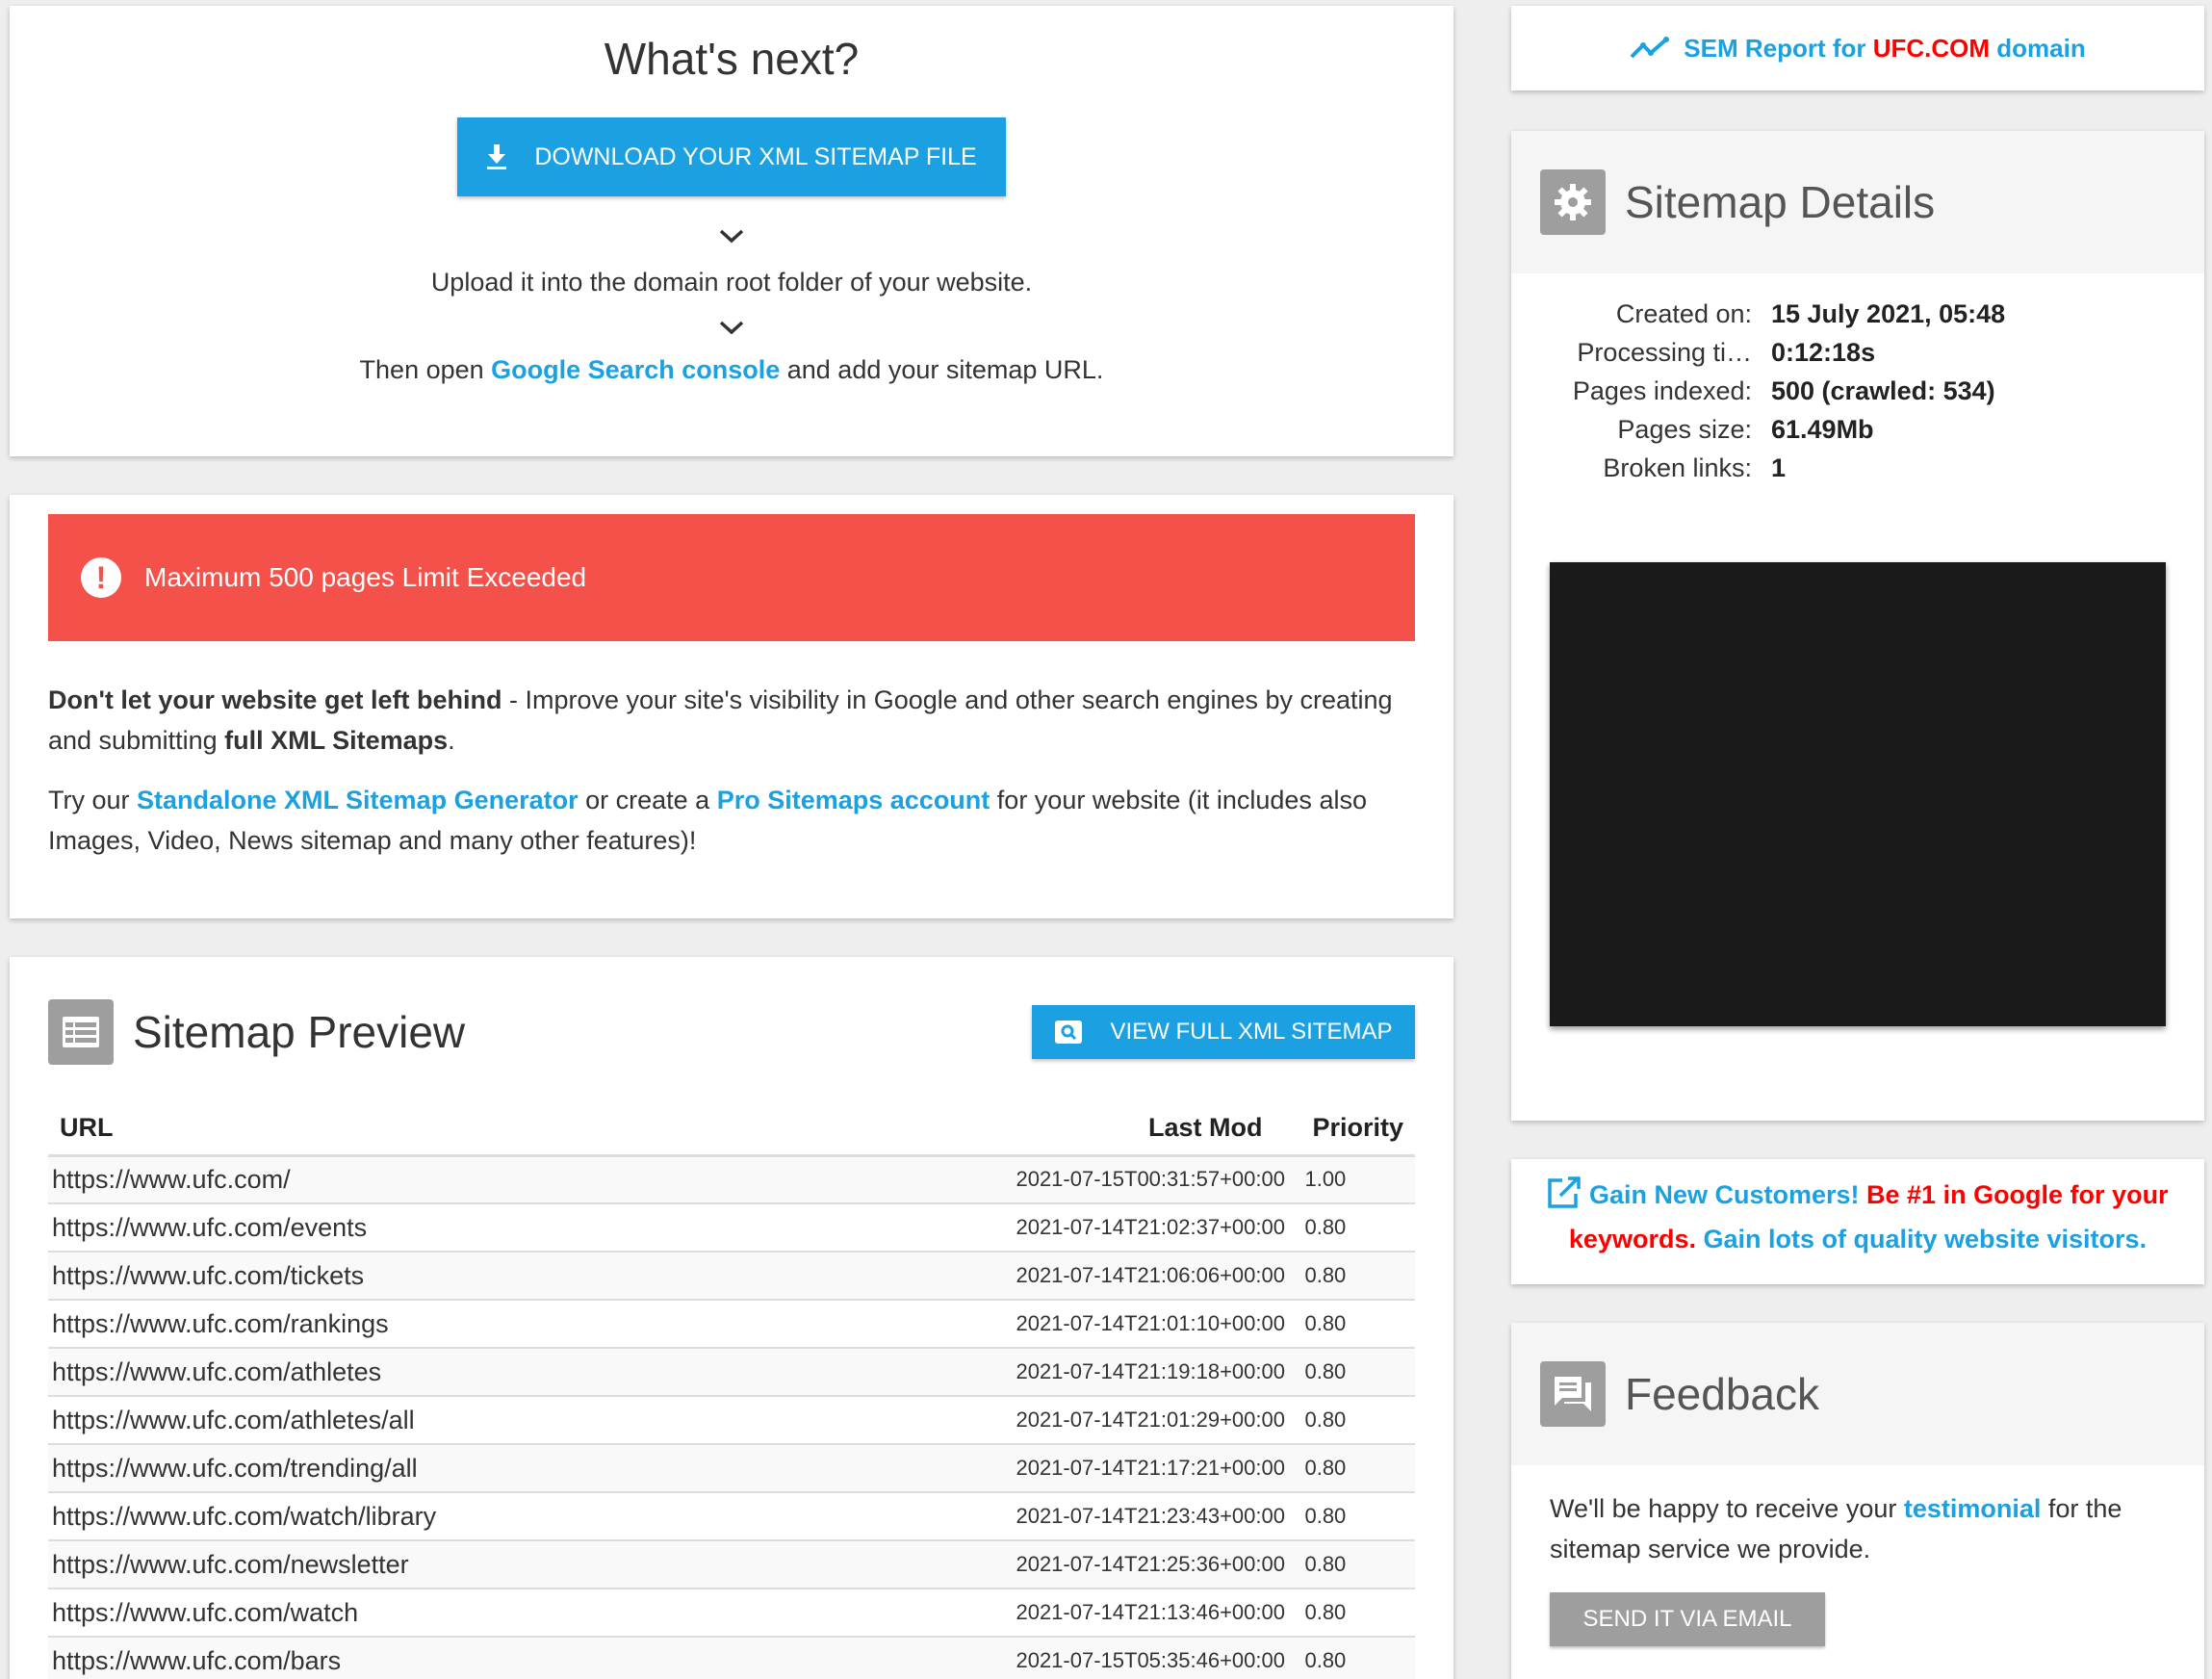 The image size is (2212, 1679). Describe the element at coordinates (1727, 1508) in the screenshot. I see `feedback-prefix: We'll be happy to receive your` at that location.